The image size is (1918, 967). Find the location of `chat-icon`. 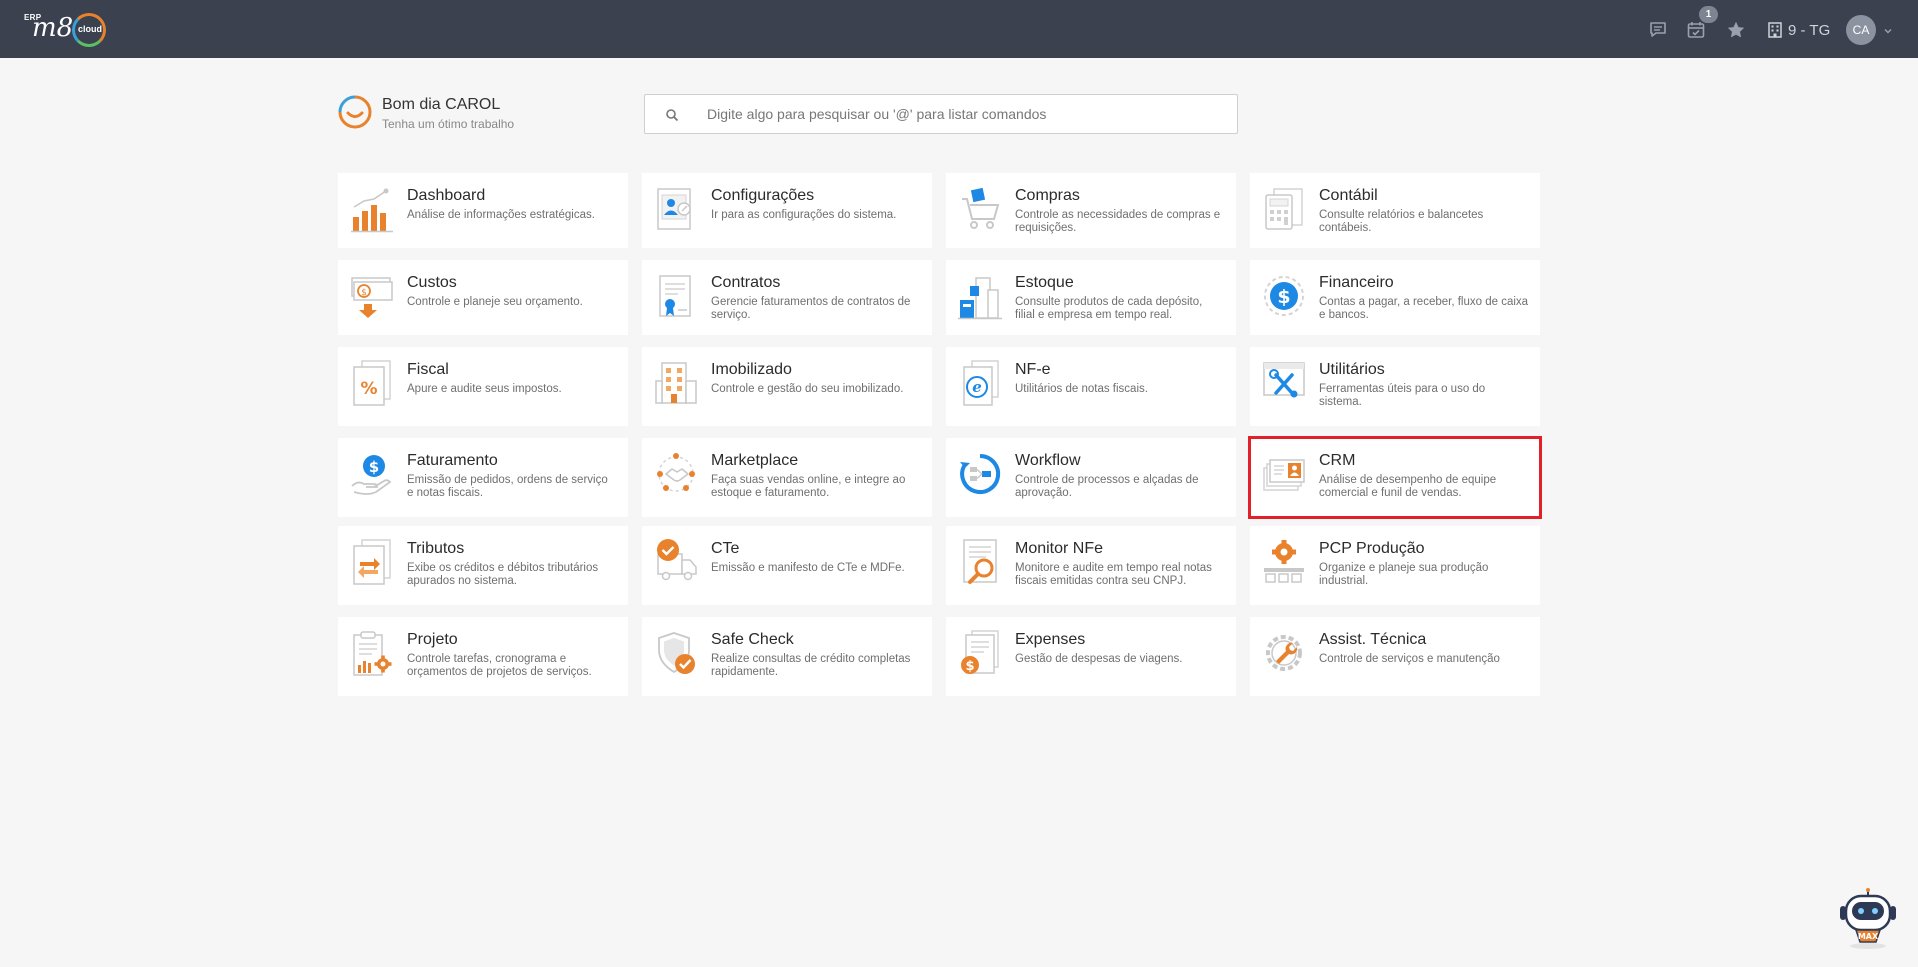

chat-icon is located at coordinates (1658, 30).